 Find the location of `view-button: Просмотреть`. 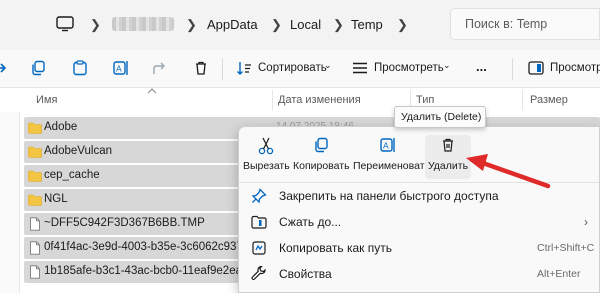

view-button: Просмотреть is located at coordinates (409, 68).